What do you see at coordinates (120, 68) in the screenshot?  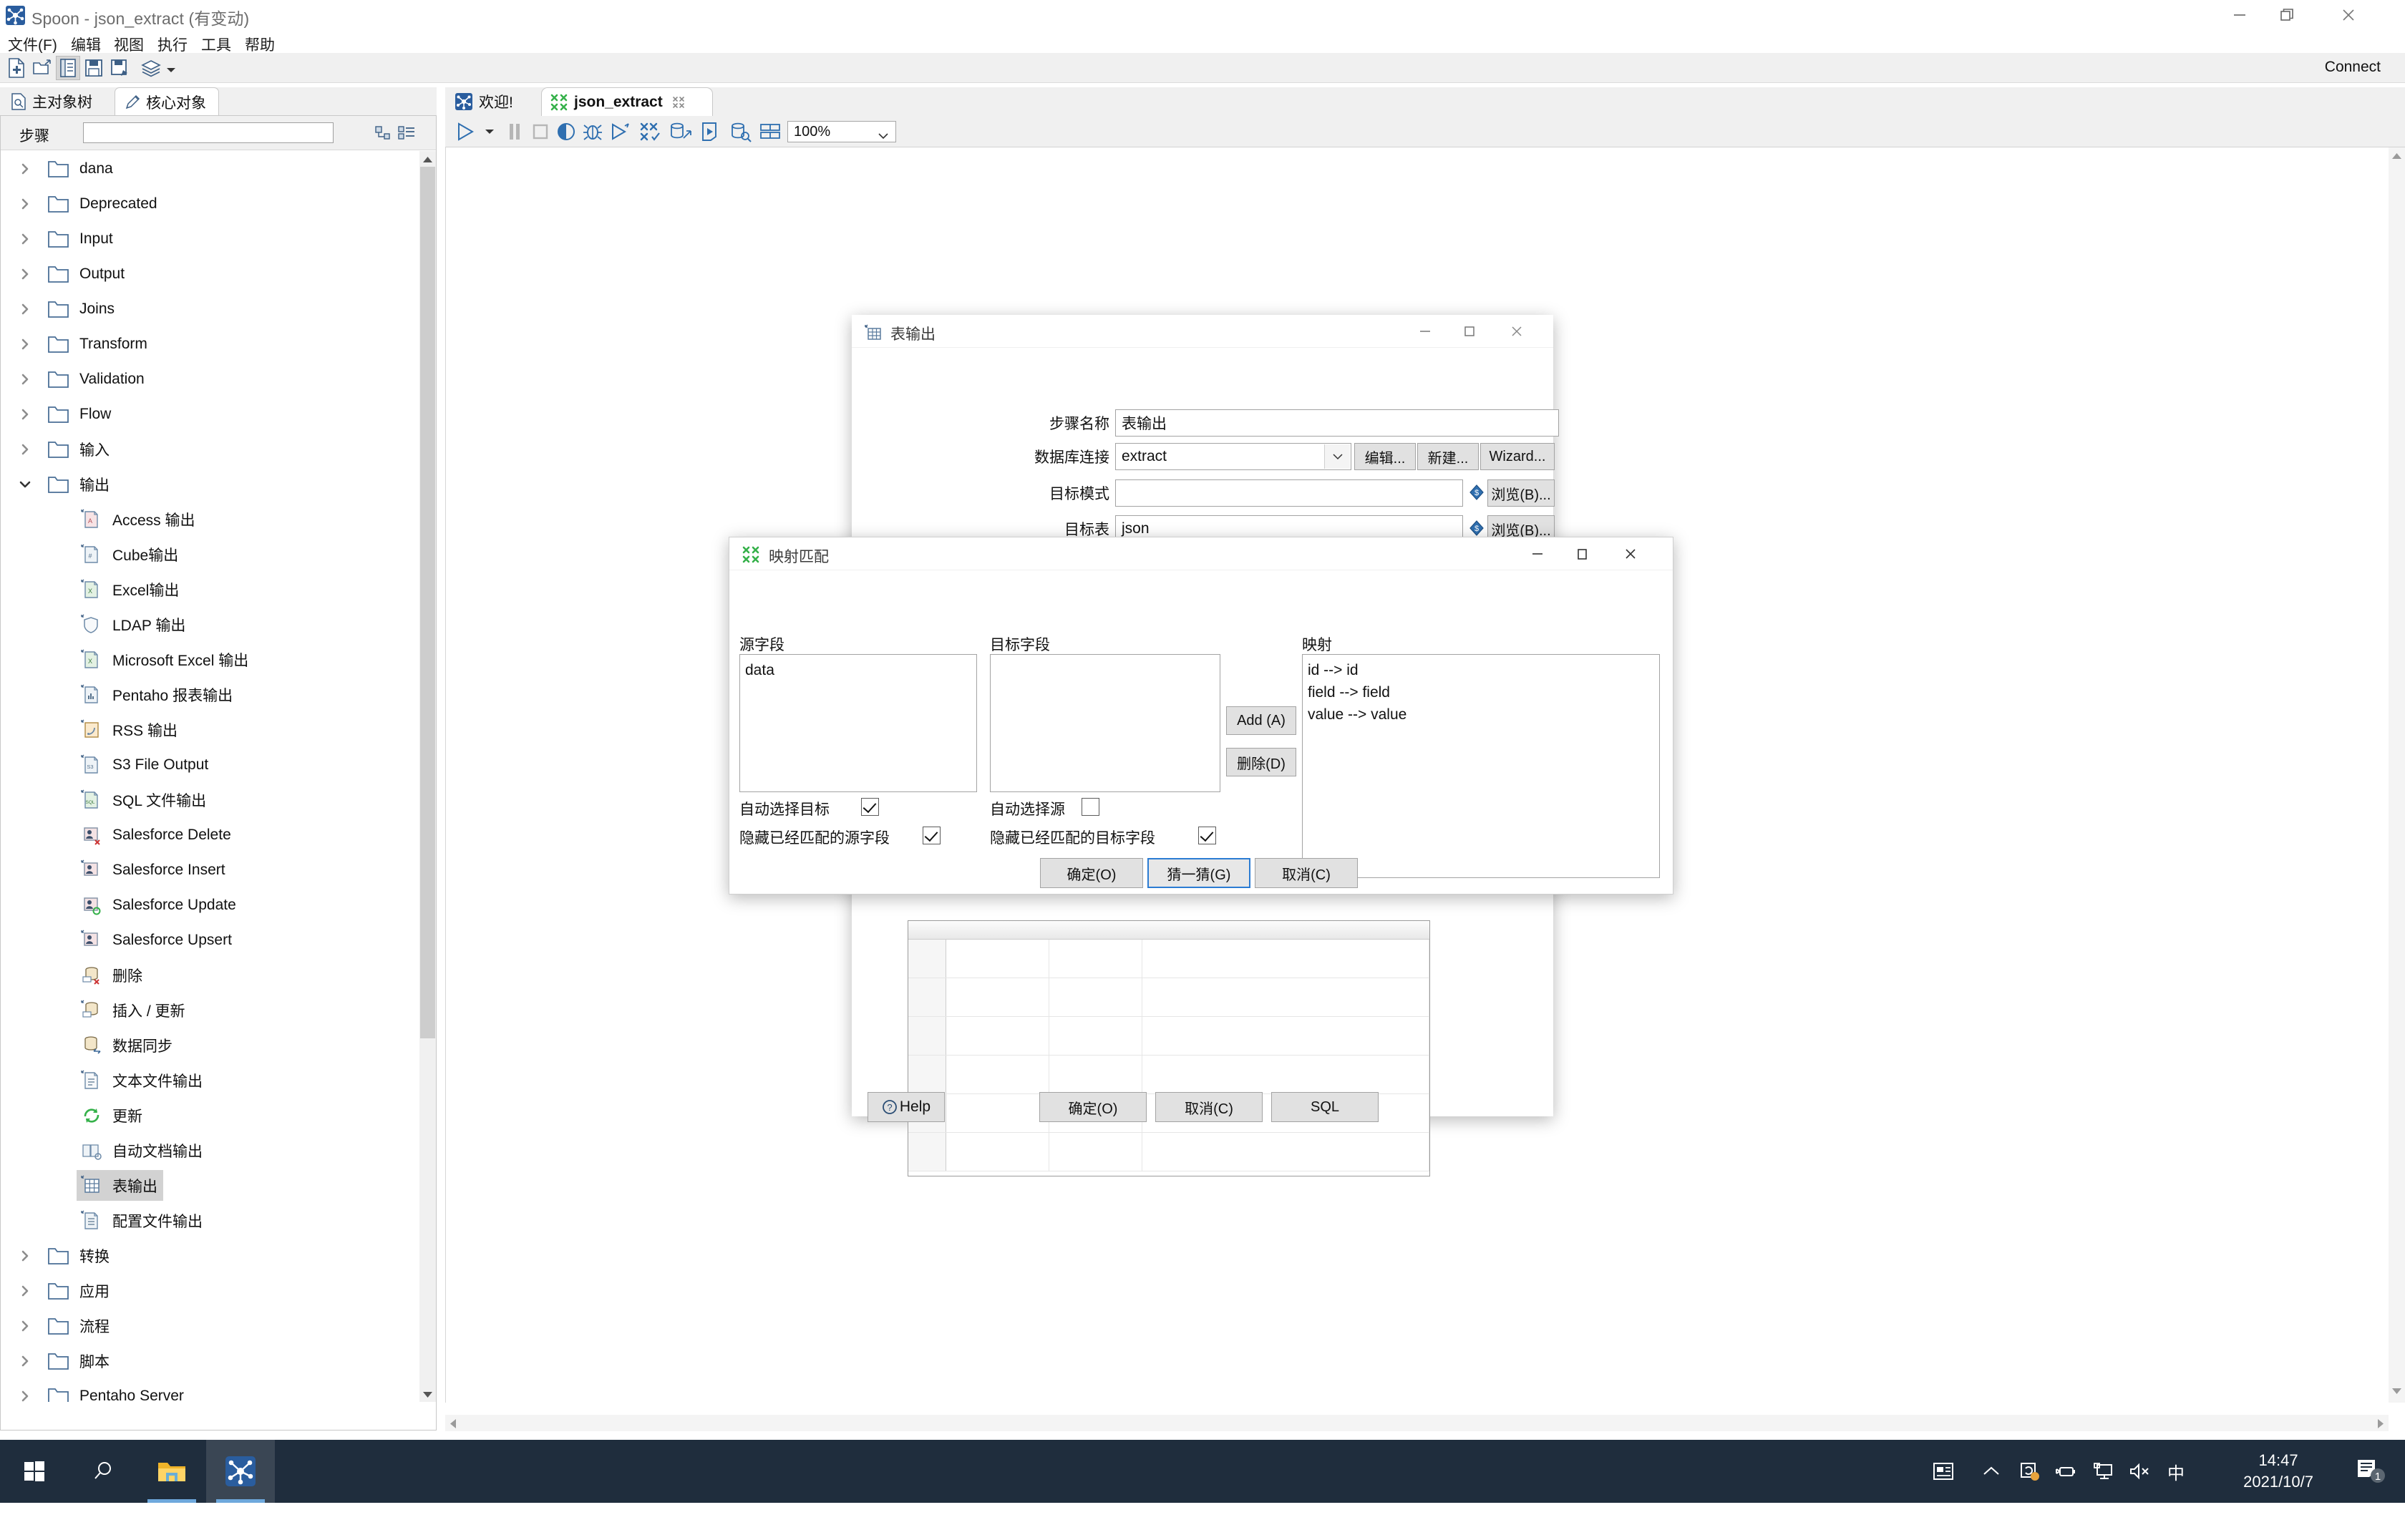 I see `save-as-icon` at bounding box center [120, 68].